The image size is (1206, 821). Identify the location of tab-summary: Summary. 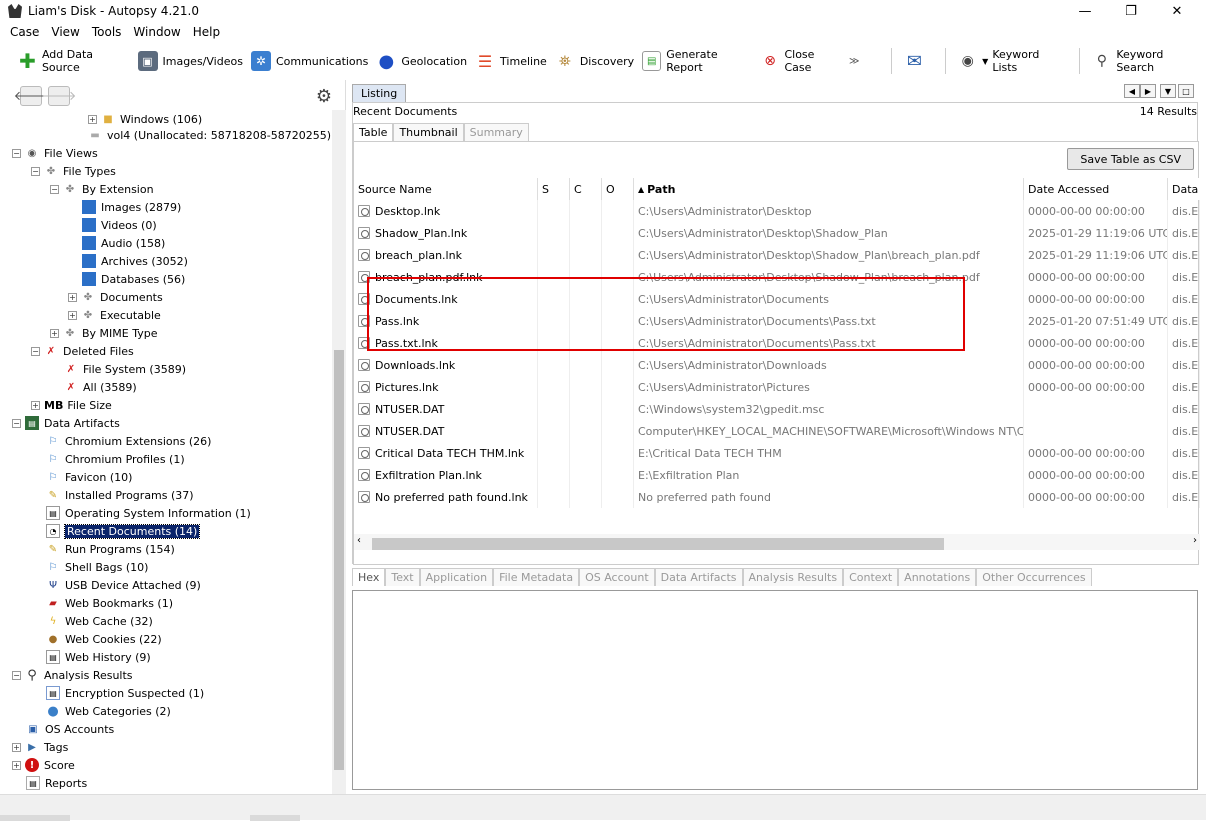
(496, 132).